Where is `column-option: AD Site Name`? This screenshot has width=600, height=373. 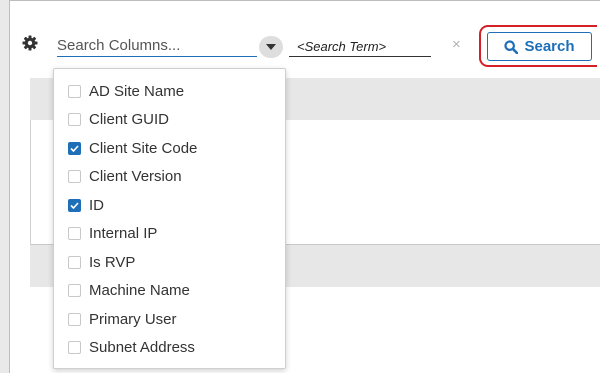 column-option: AD Site Name is located at coordinates (169, 91).